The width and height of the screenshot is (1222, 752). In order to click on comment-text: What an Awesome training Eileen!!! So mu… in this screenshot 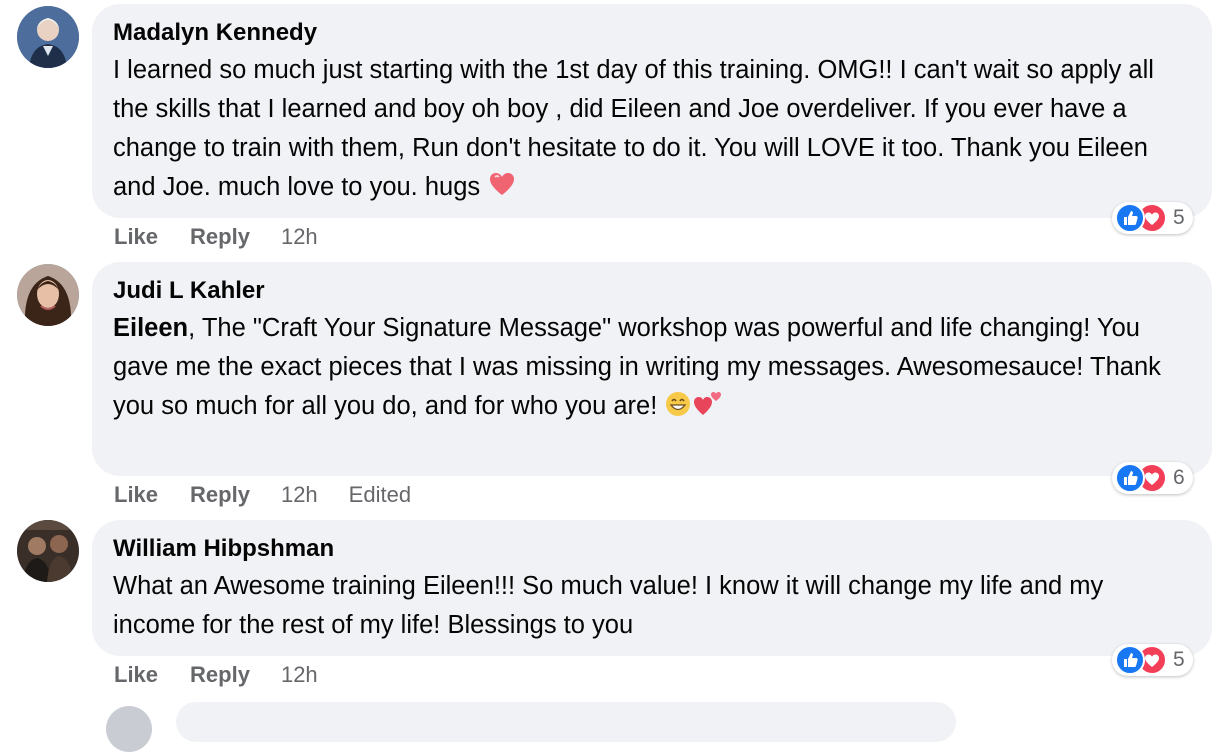, I will do `click(651, 606)`.